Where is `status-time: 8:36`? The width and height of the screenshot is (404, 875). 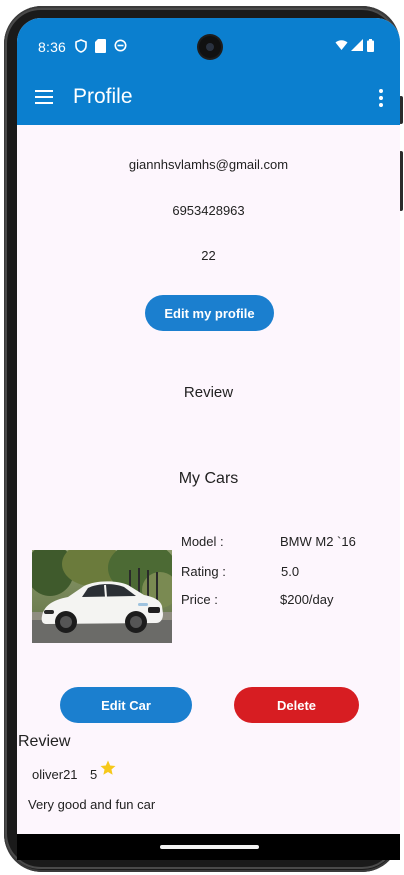 status-time: 8:36 is located at coordinates (52, 47).